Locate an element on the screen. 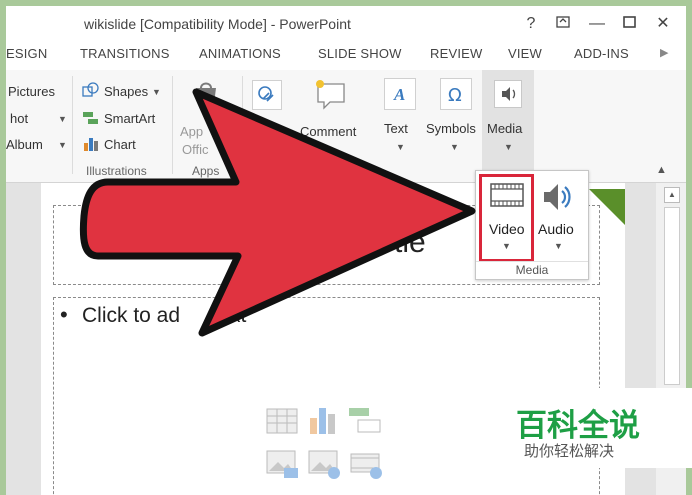  watermark-main-text: 百科全说 is located at coordinates (578, 426).